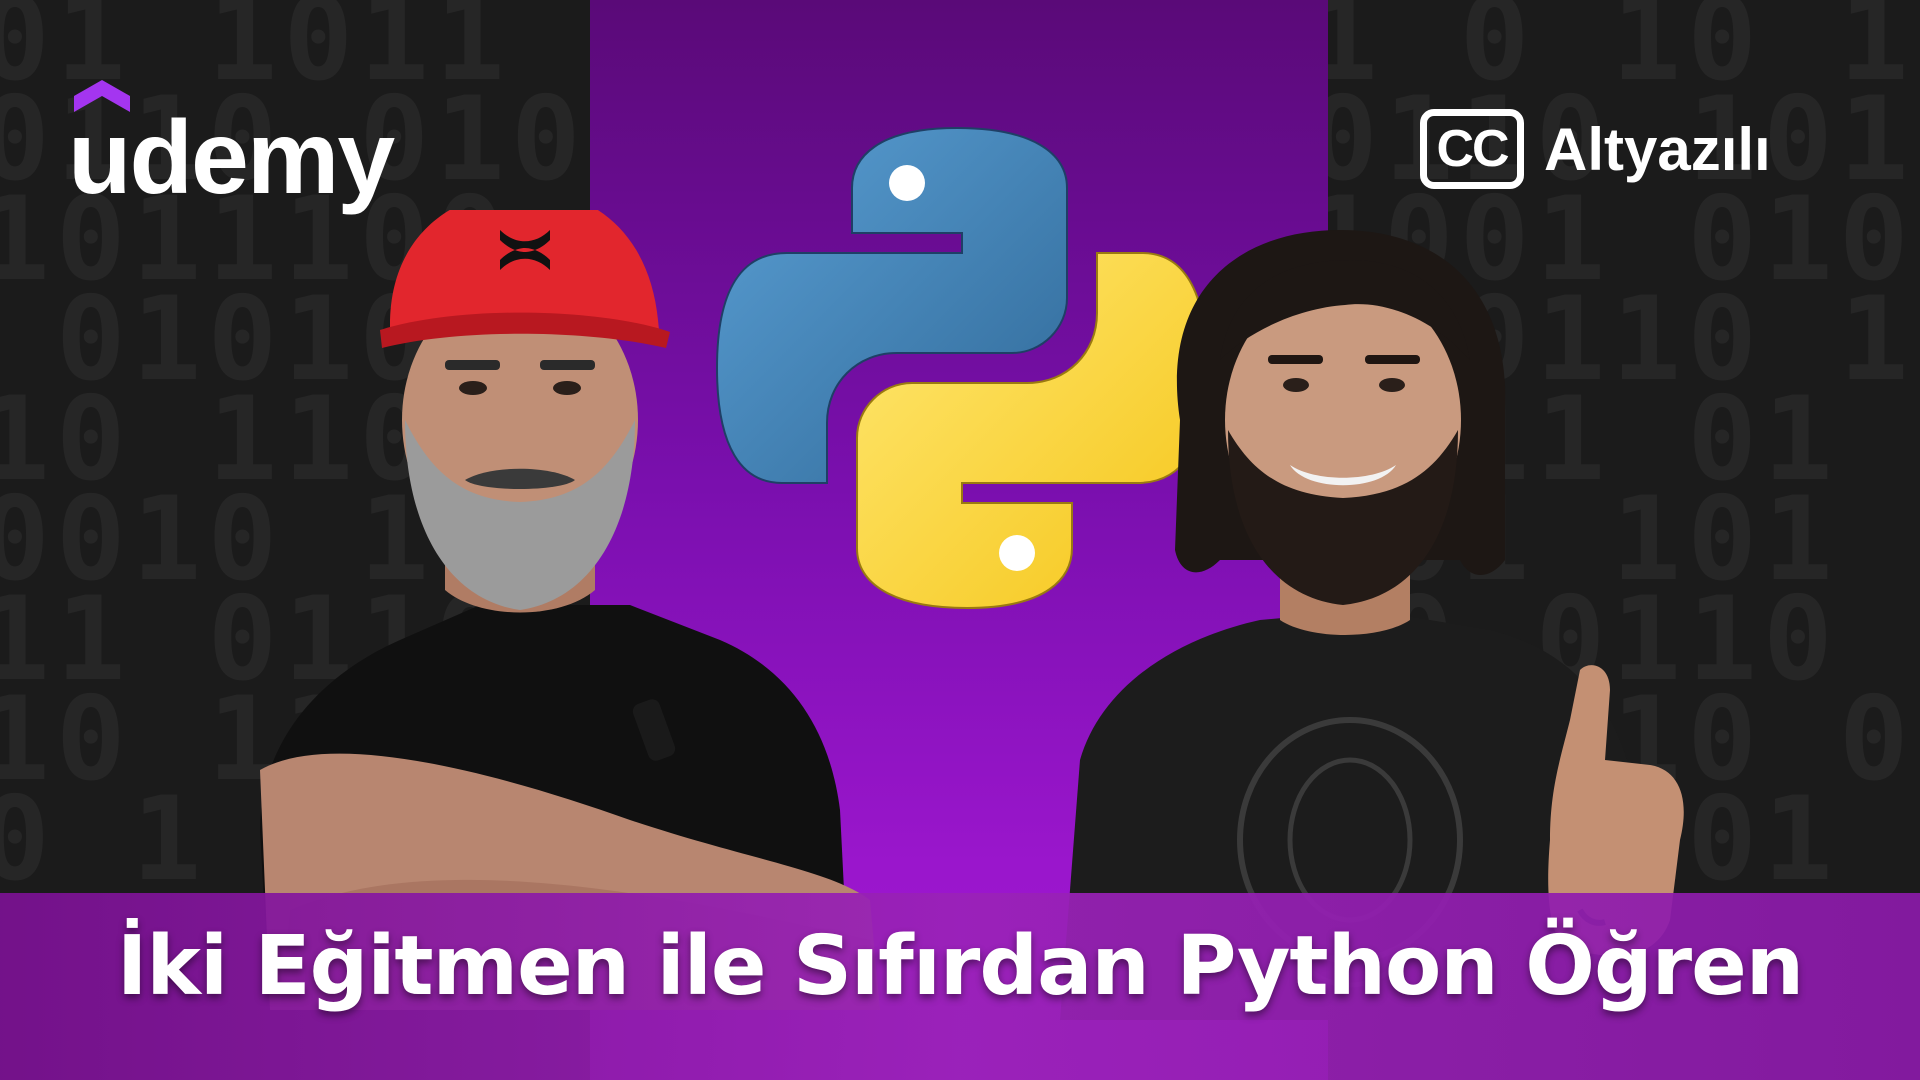  I want to click on closed-captions-icon: CC, so click(1472, 149).